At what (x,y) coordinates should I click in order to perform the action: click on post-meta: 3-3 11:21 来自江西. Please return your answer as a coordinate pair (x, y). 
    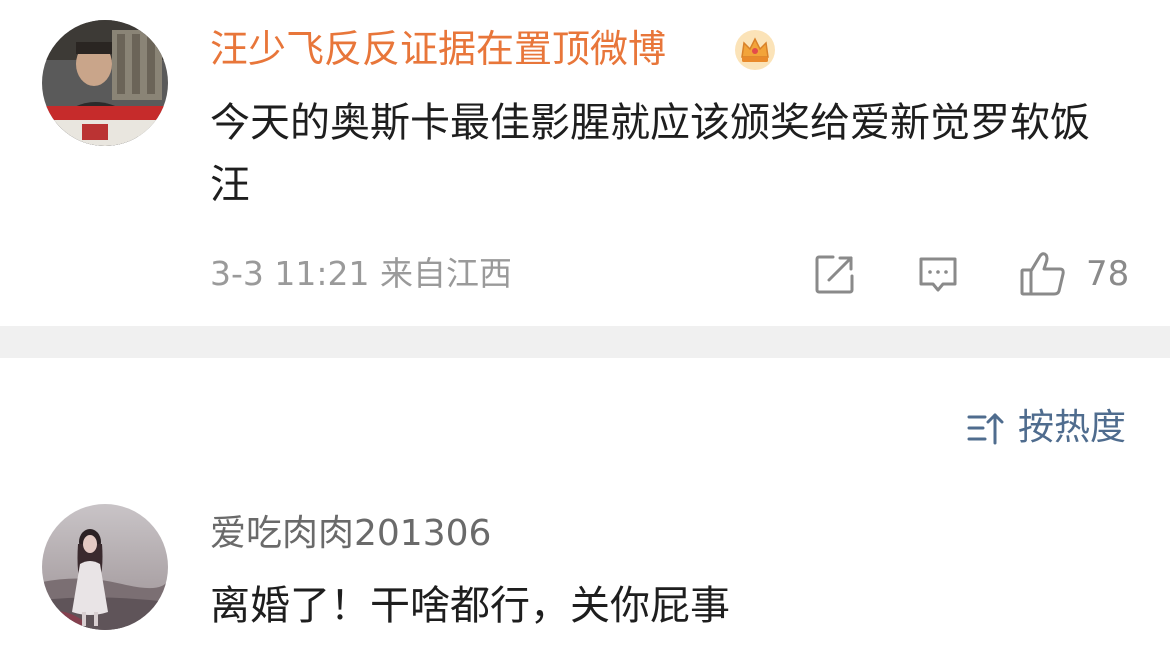
    Looking at the image, I should click on (361, 274).